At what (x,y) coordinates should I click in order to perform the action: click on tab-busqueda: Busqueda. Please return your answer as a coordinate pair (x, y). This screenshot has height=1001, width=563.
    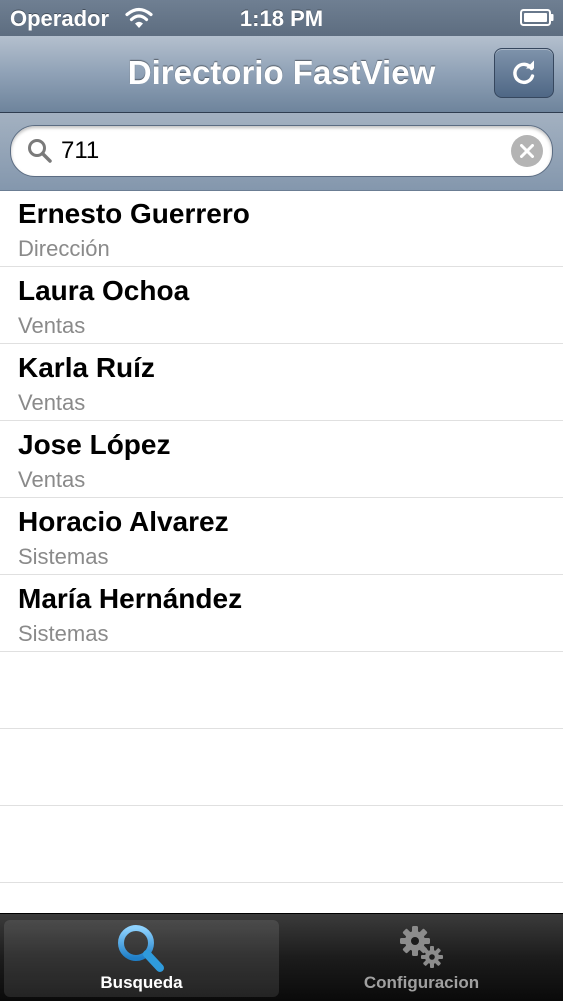
    Looking at the image, I should click on (141, 958).